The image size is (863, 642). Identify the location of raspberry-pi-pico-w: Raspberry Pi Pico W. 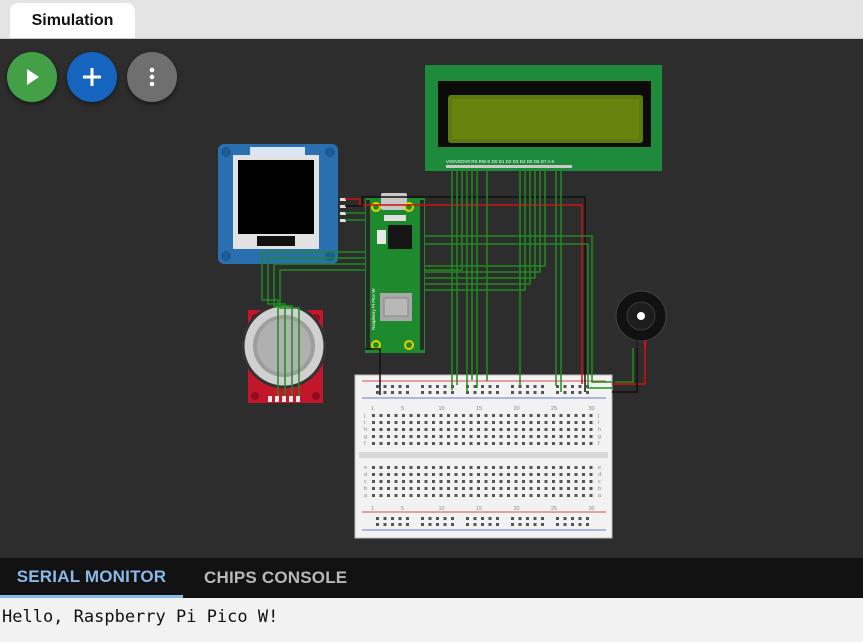
(395, 273).